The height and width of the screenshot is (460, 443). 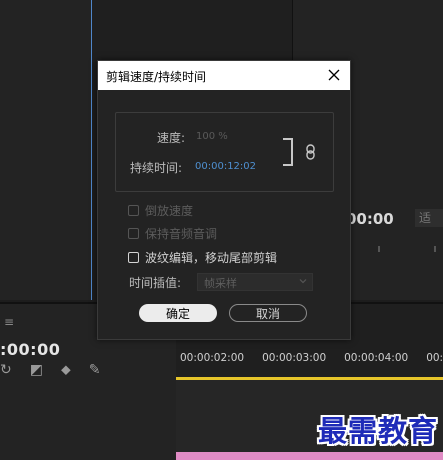 What do you see at coordinates (220, 283) in the screenshot?
I see `time-interpolation-value: 帧采样` at bounding box center [220, 283].